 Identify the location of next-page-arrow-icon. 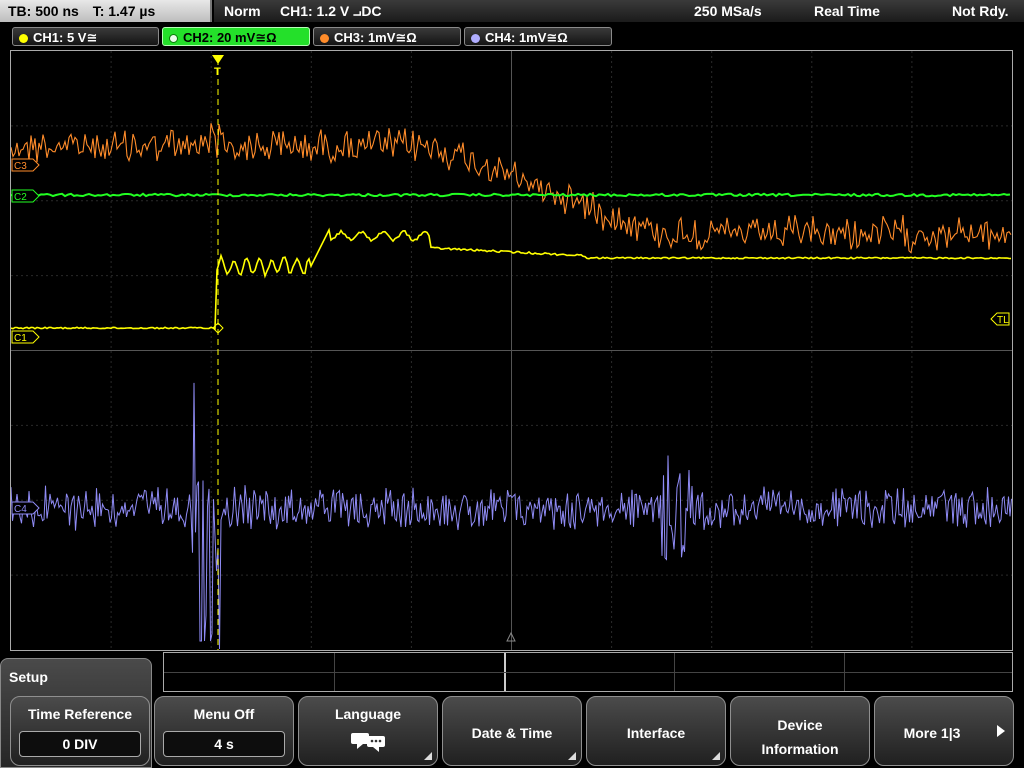
(1001, 731).